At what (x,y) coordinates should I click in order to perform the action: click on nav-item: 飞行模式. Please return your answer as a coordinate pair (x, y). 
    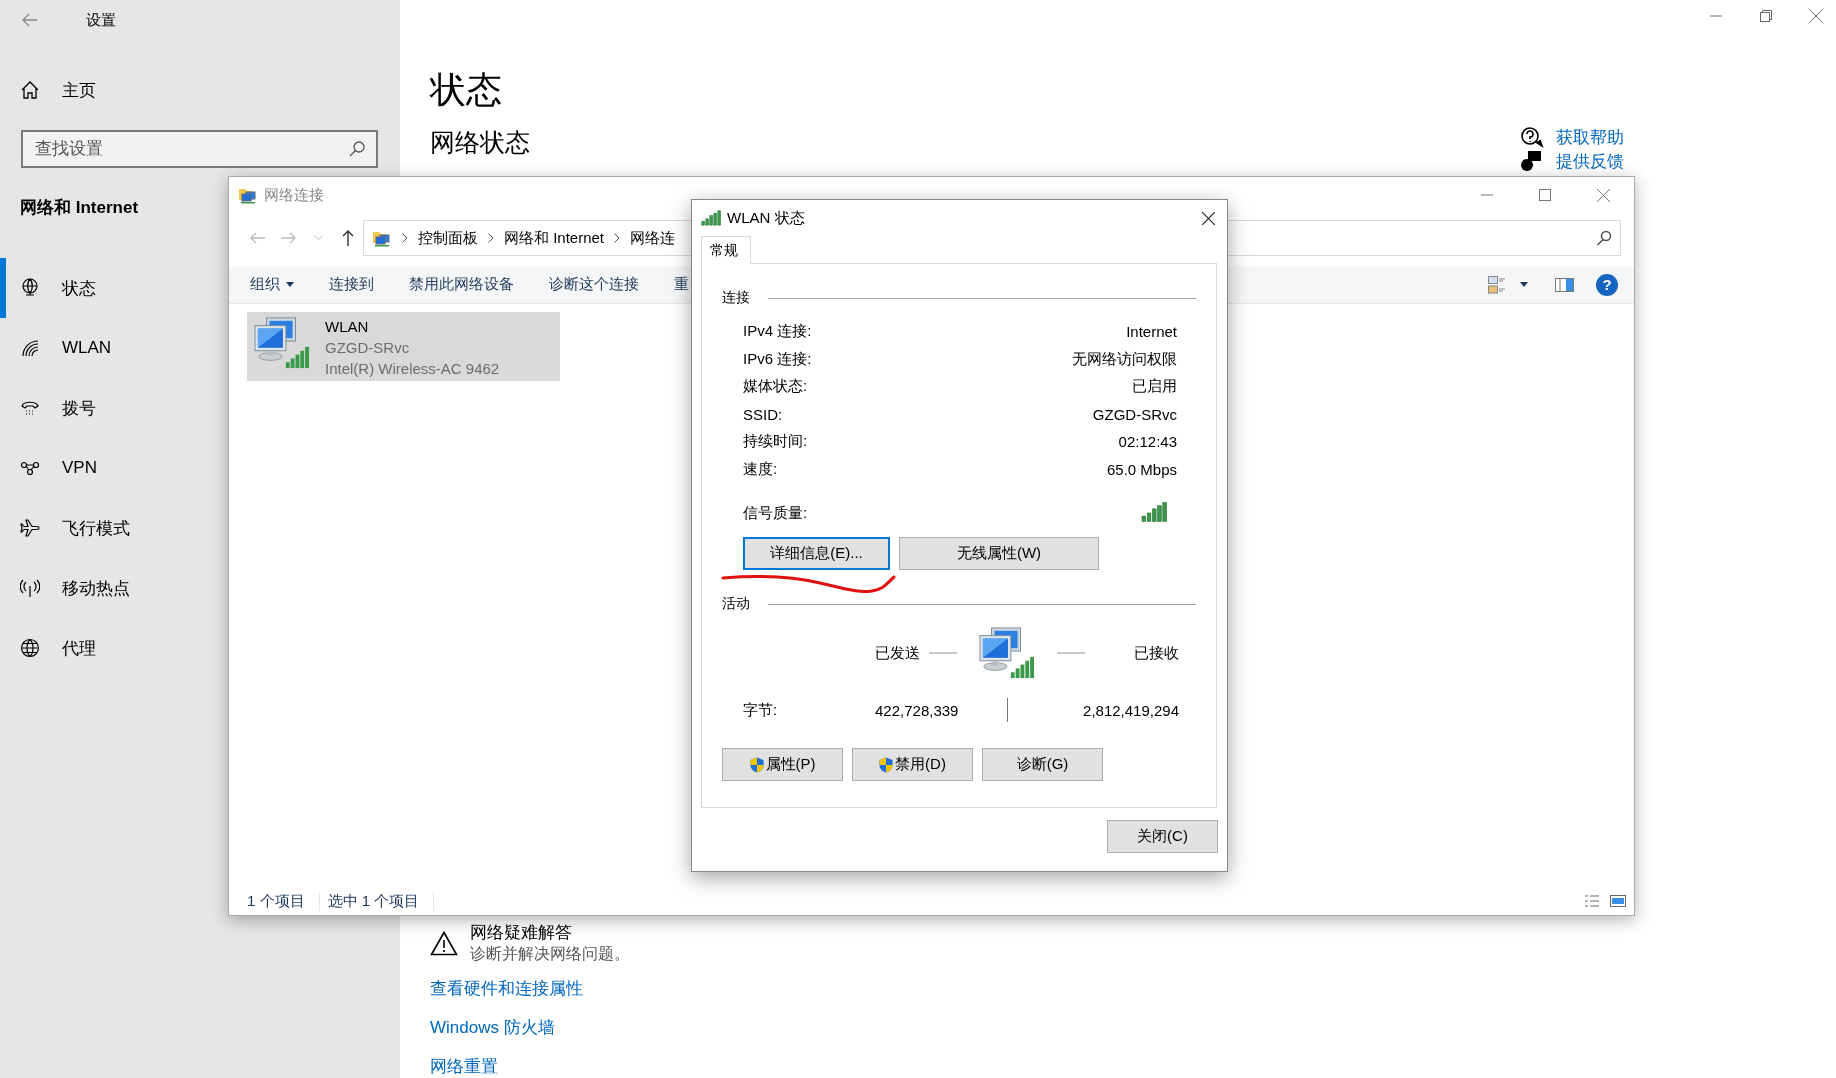
    Looking at the image, I should click on (68, 528).